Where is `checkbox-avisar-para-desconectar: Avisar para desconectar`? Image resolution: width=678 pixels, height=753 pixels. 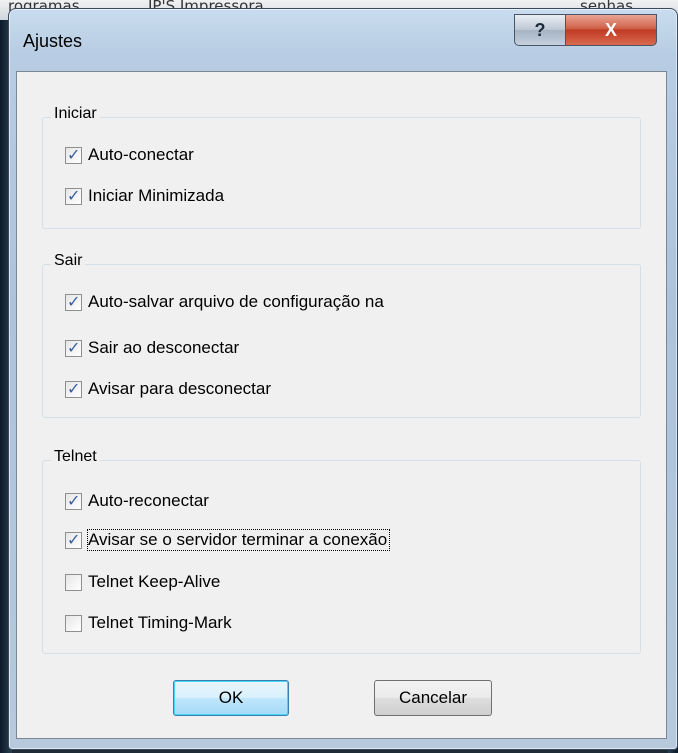 checkbox-avisar-para-desconectar: Avisar para desconectar is located at coordinates (168, 389).